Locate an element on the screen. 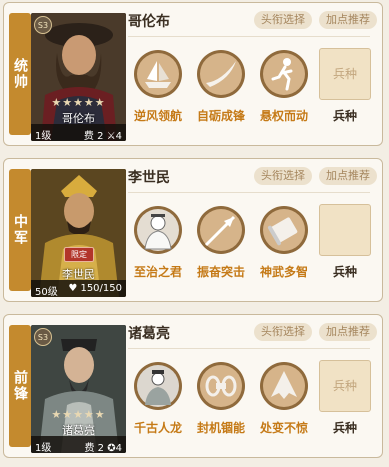  hero-cost: 费 2 ✪4 is located at coordinates (104, 446).